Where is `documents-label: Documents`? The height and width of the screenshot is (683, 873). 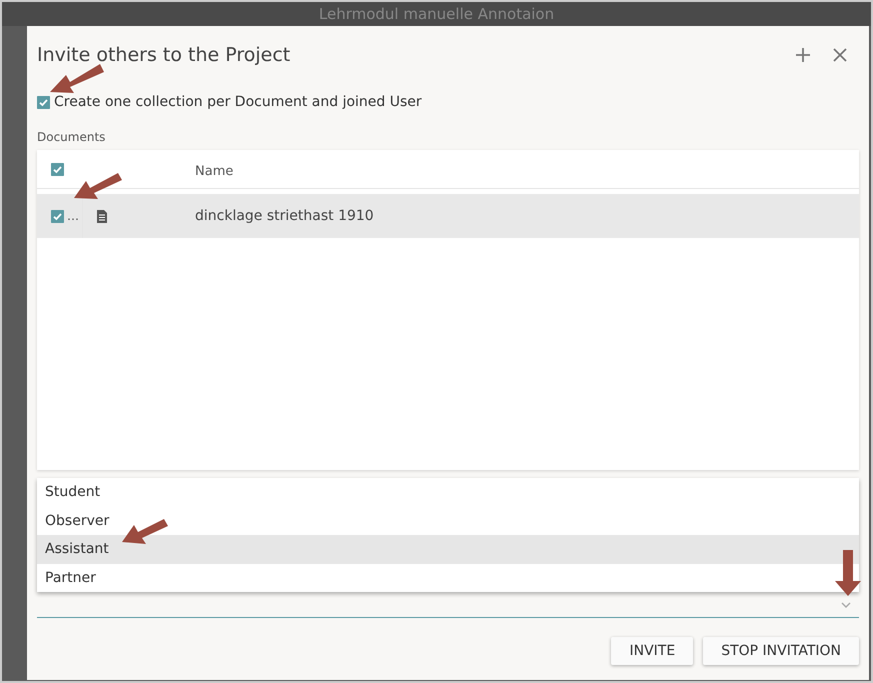 documents-label: Documents is located at coordinates (71, 137).